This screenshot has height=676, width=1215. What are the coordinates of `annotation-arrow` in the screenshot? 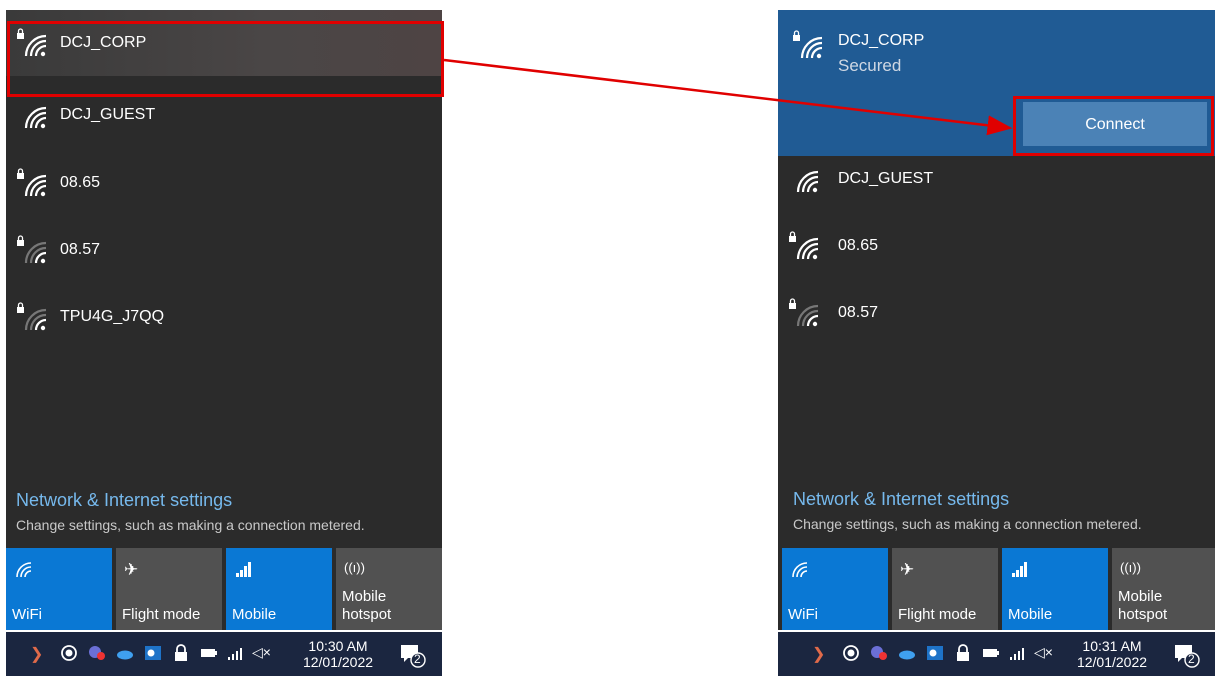 It's located at (728, 97).